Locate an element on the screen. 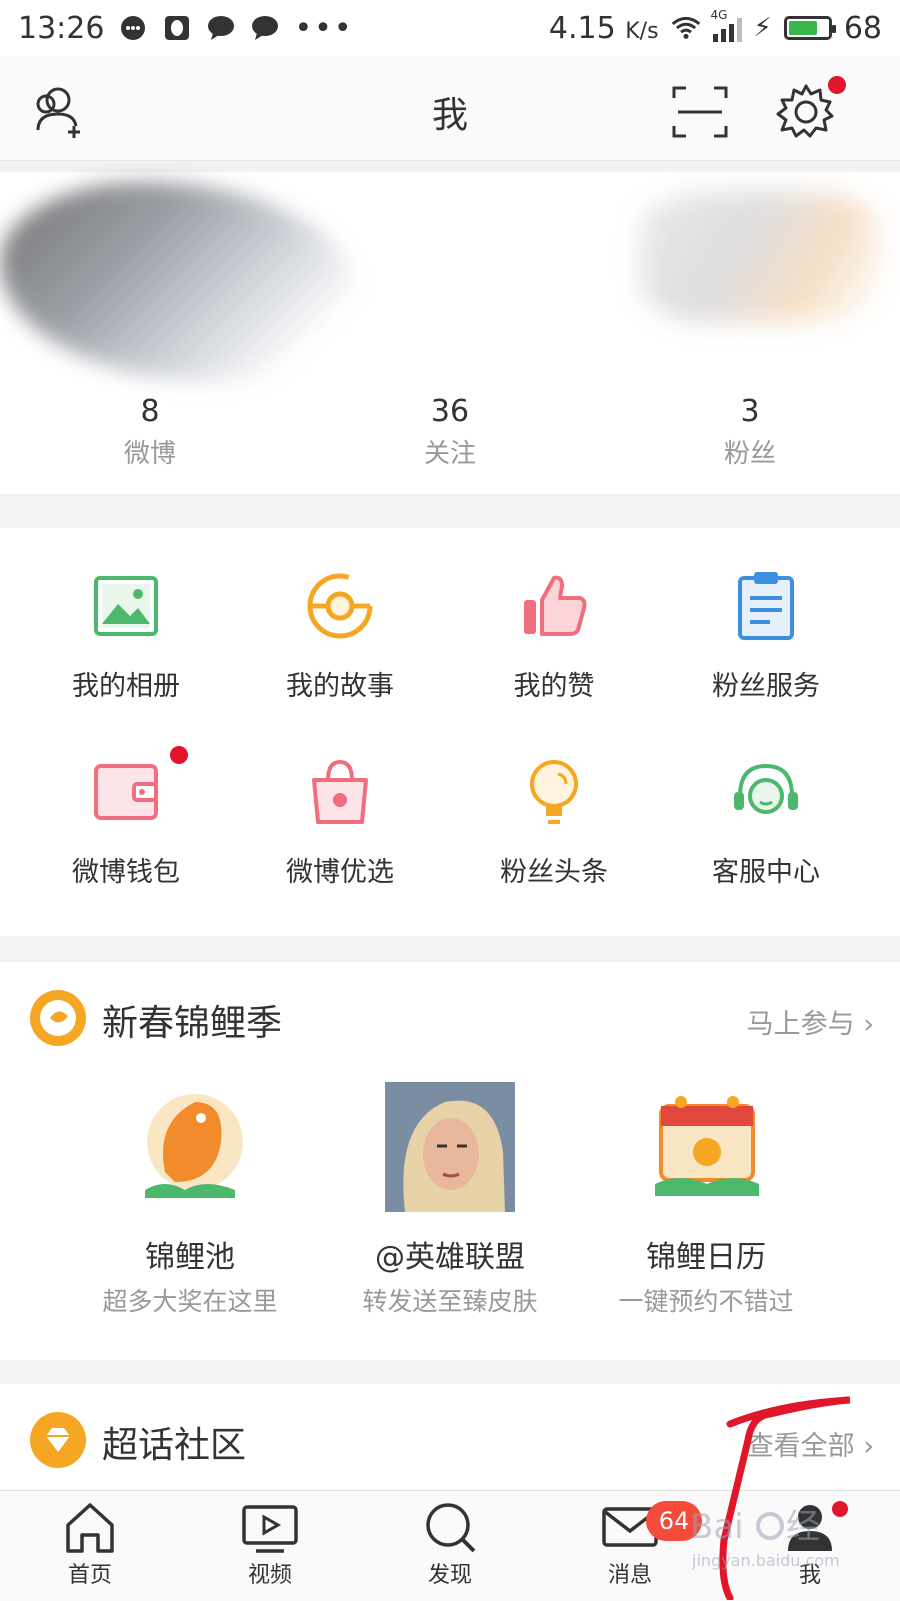 The height and width of the screenshot is (1601, 900). grid-item-label: 粉丝头条 is located at coordinates (554, 872).